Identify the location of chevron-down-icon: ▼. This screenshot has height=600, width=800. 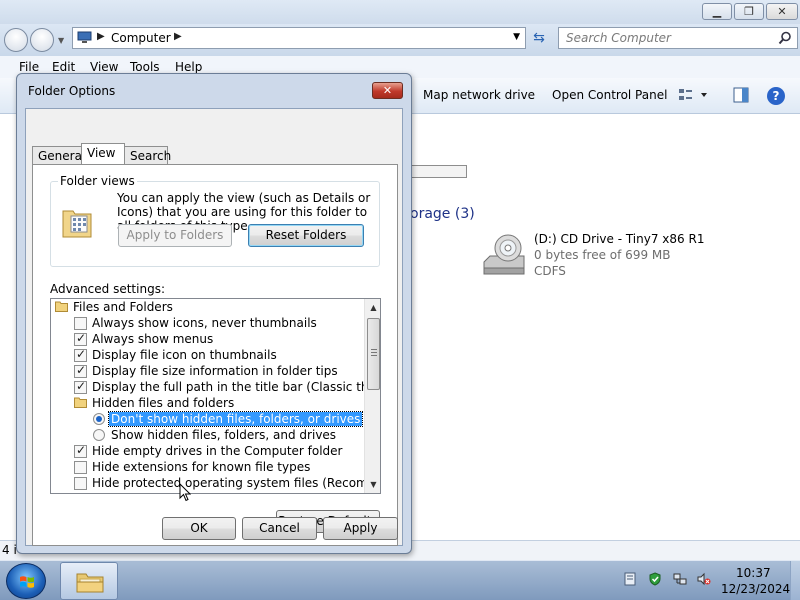
(516, 37).